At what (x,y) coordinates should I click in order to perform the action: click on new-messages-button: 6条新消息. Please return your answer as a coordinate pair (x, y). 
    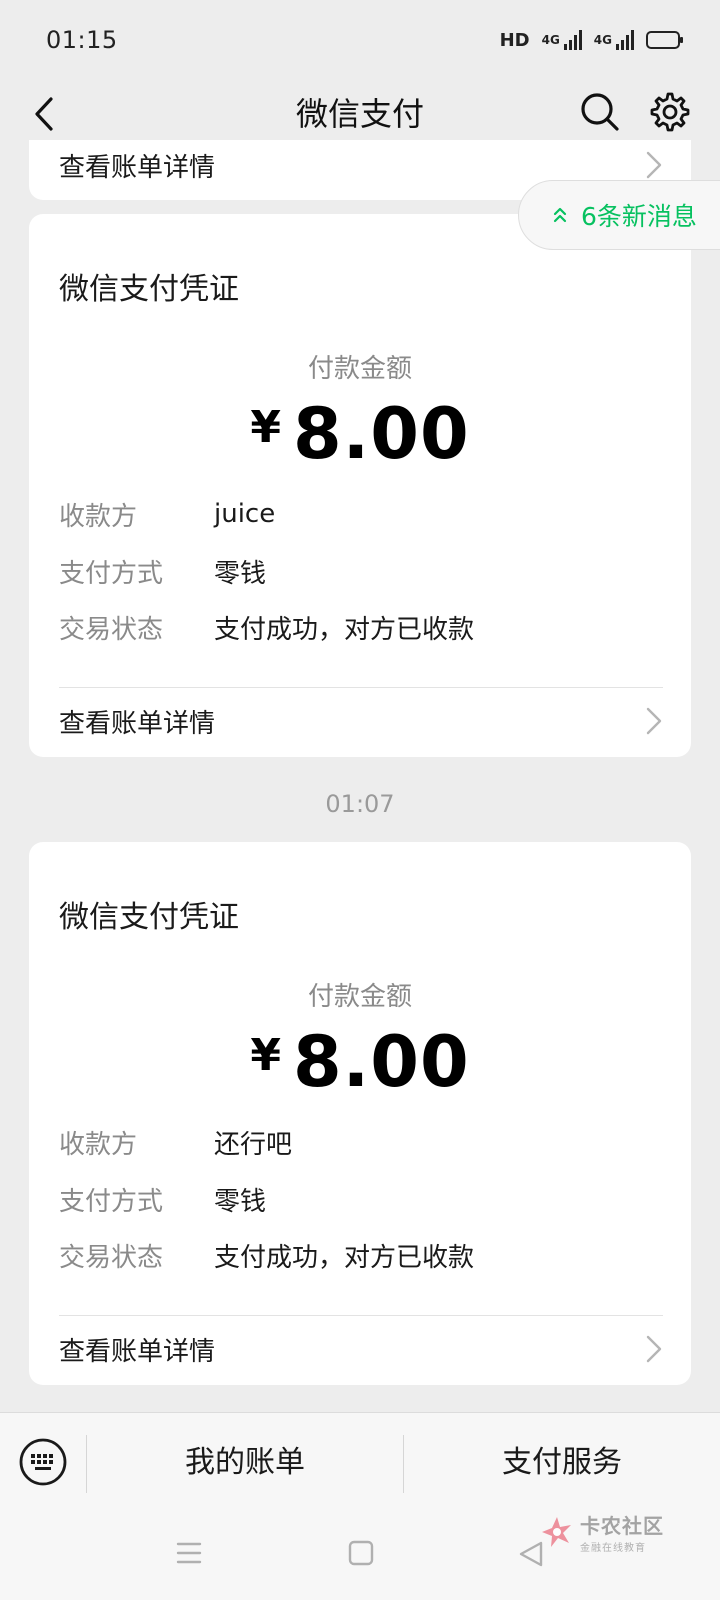
    Looking at the image, I should click on (619, 215).